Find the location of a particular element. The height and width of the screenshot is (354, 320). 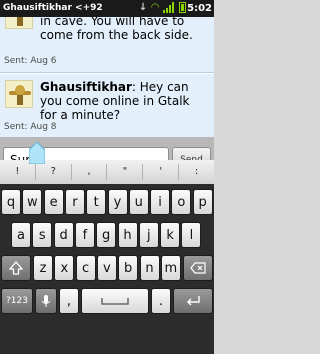

suggestion-item: ! is located at coordinates (18, 172).